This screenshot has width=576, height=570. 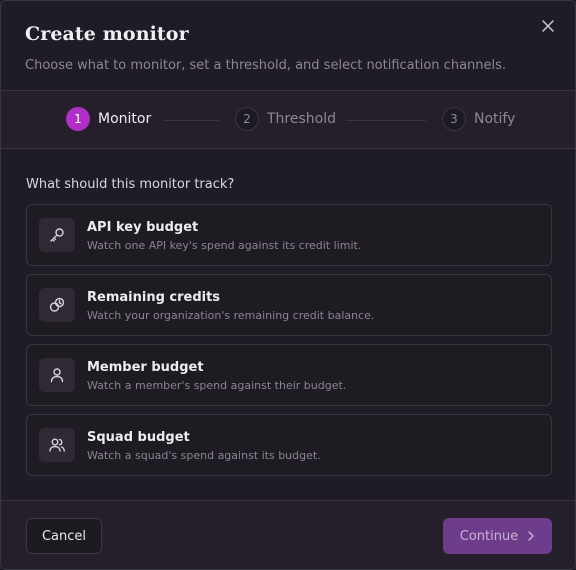 I want to click on option-title: API key budget, so click(x=143, y=227).